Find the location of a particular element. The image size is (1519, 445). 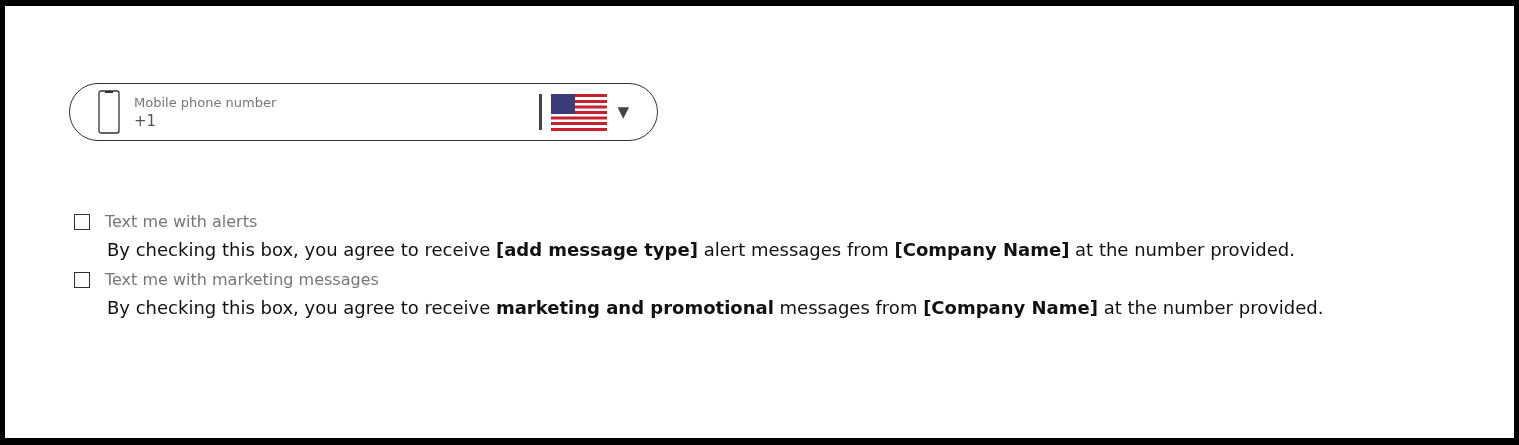

field-value: +1 is located at coordinates (146, 120).